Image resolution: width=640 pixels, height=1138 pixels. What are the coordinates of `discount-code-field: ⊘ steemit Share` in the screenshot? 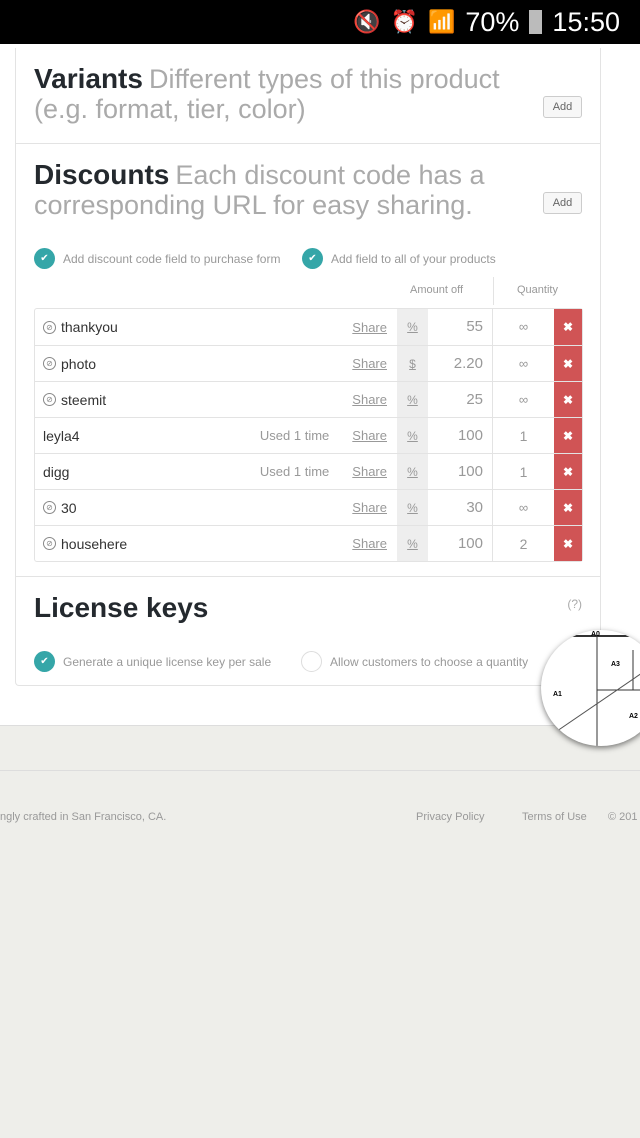 It's located at (216, 399).